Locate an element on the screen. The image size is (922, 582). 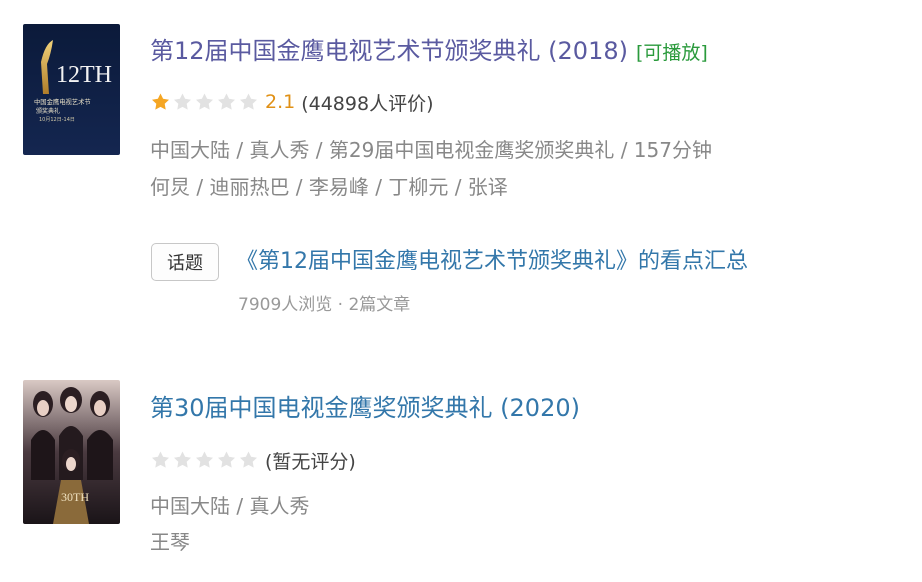
result-title-text: 第12届中国金鹰电视艺术节颁奖典礼 (2018) is located at coordinates (389, 51).